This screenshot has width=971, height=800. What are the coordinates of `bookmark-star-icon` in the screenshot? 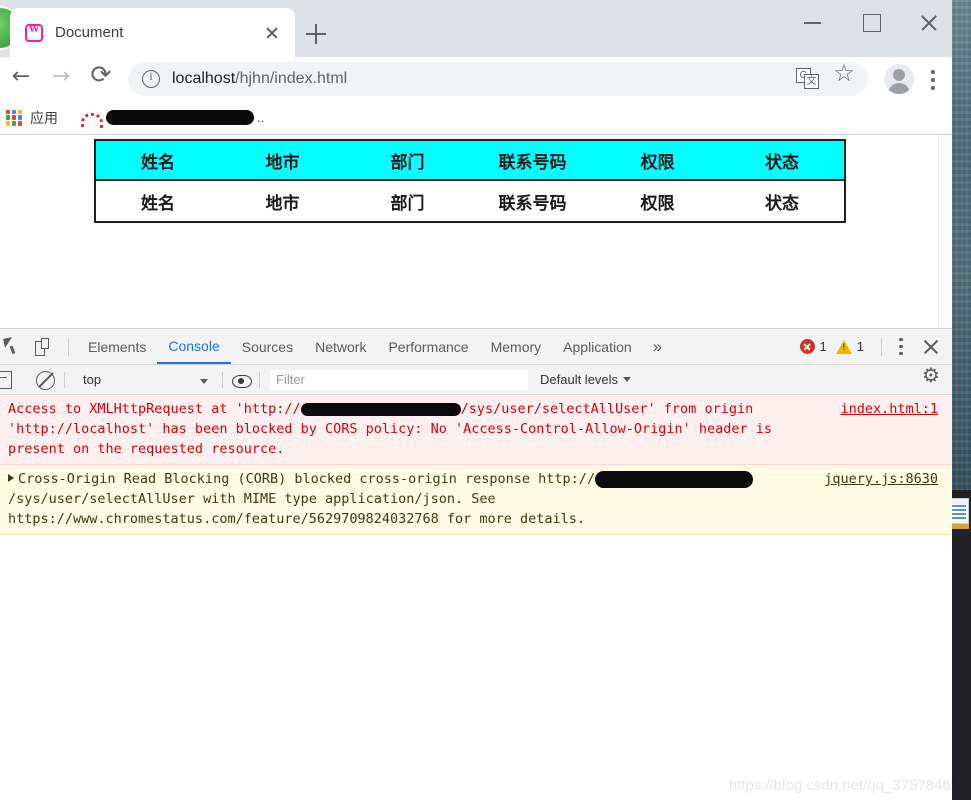 It's located at (844, 77).